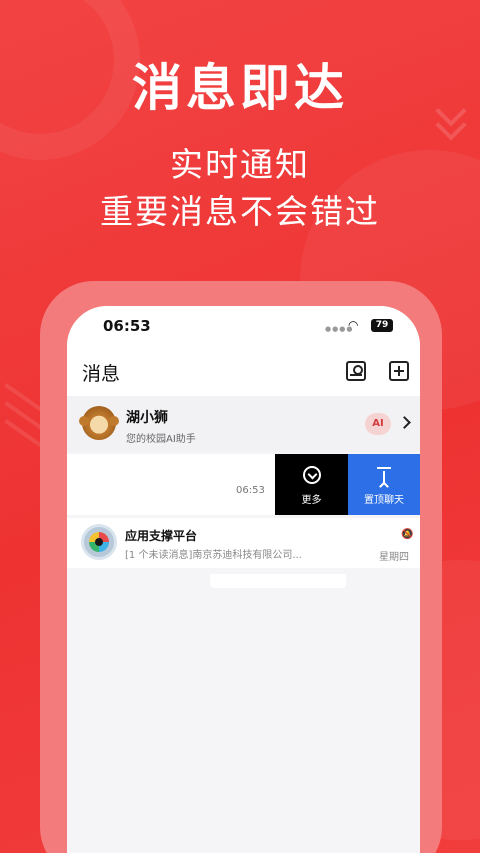 Image resolution: width=480 pixels, height=853 pixels. Describe the element at coordinates (240, 88) in the screenshot. I see `promo-headline: 消息即达` at that location.